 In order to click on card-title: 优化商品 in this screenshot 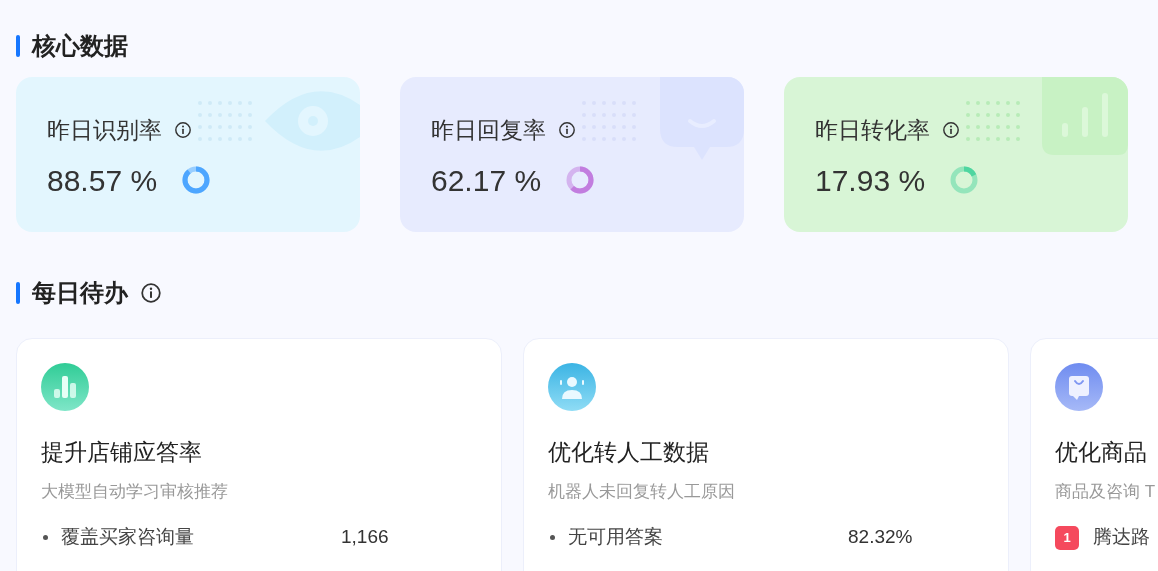, I will do `click(1101, 452)`.